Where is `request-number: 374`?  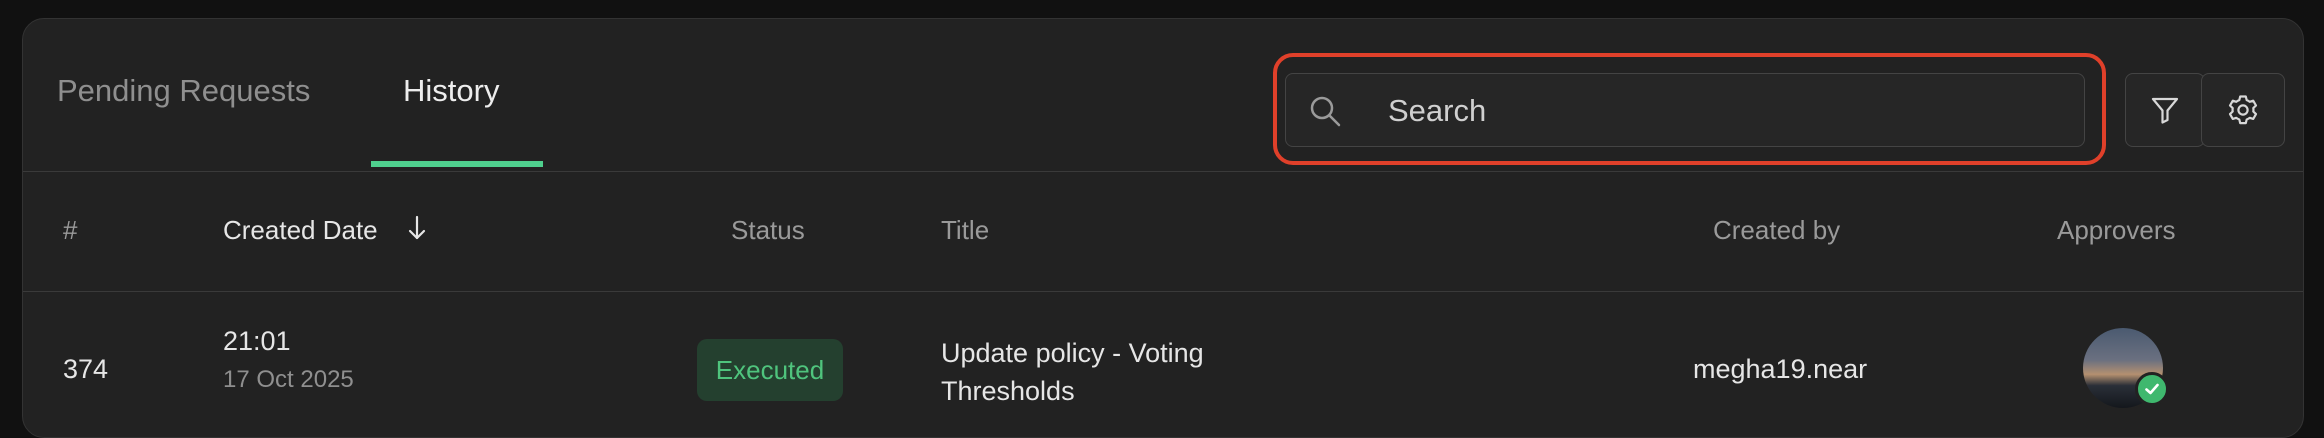
request-number: 374 is located at coordinates (86, 369).